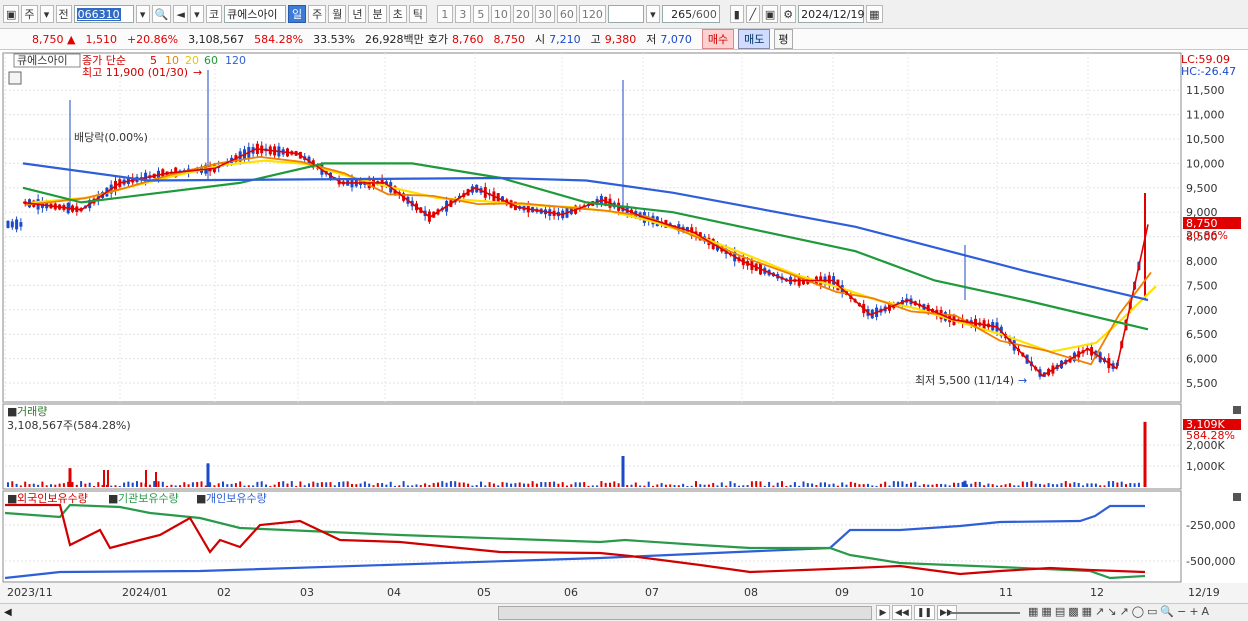 The width and height of the screenshot is (1248, 621). I want to click on interval-120: 120, so click(592, 14).